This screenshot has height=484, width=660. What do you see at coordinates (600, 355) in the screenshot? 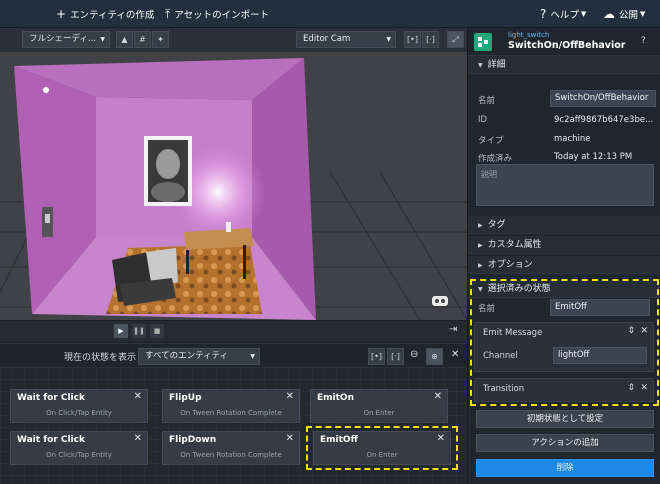
I see `channel-field: lightOff` at bounding box center [600, 355].